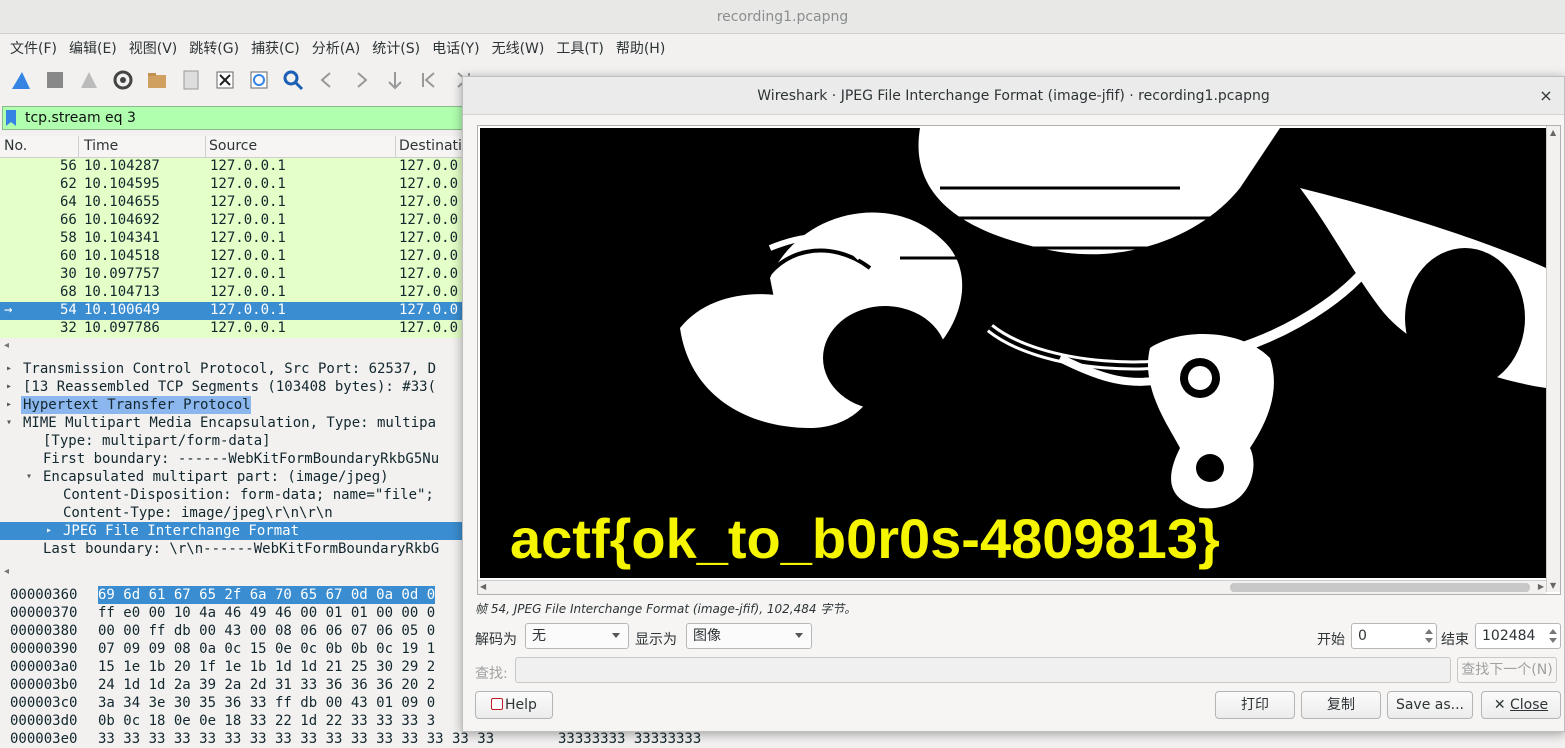 Image resolution: width=1565 pixels, height=748 pixels. I want to click on menu-edit: 编辑(E), so click(93, 48).